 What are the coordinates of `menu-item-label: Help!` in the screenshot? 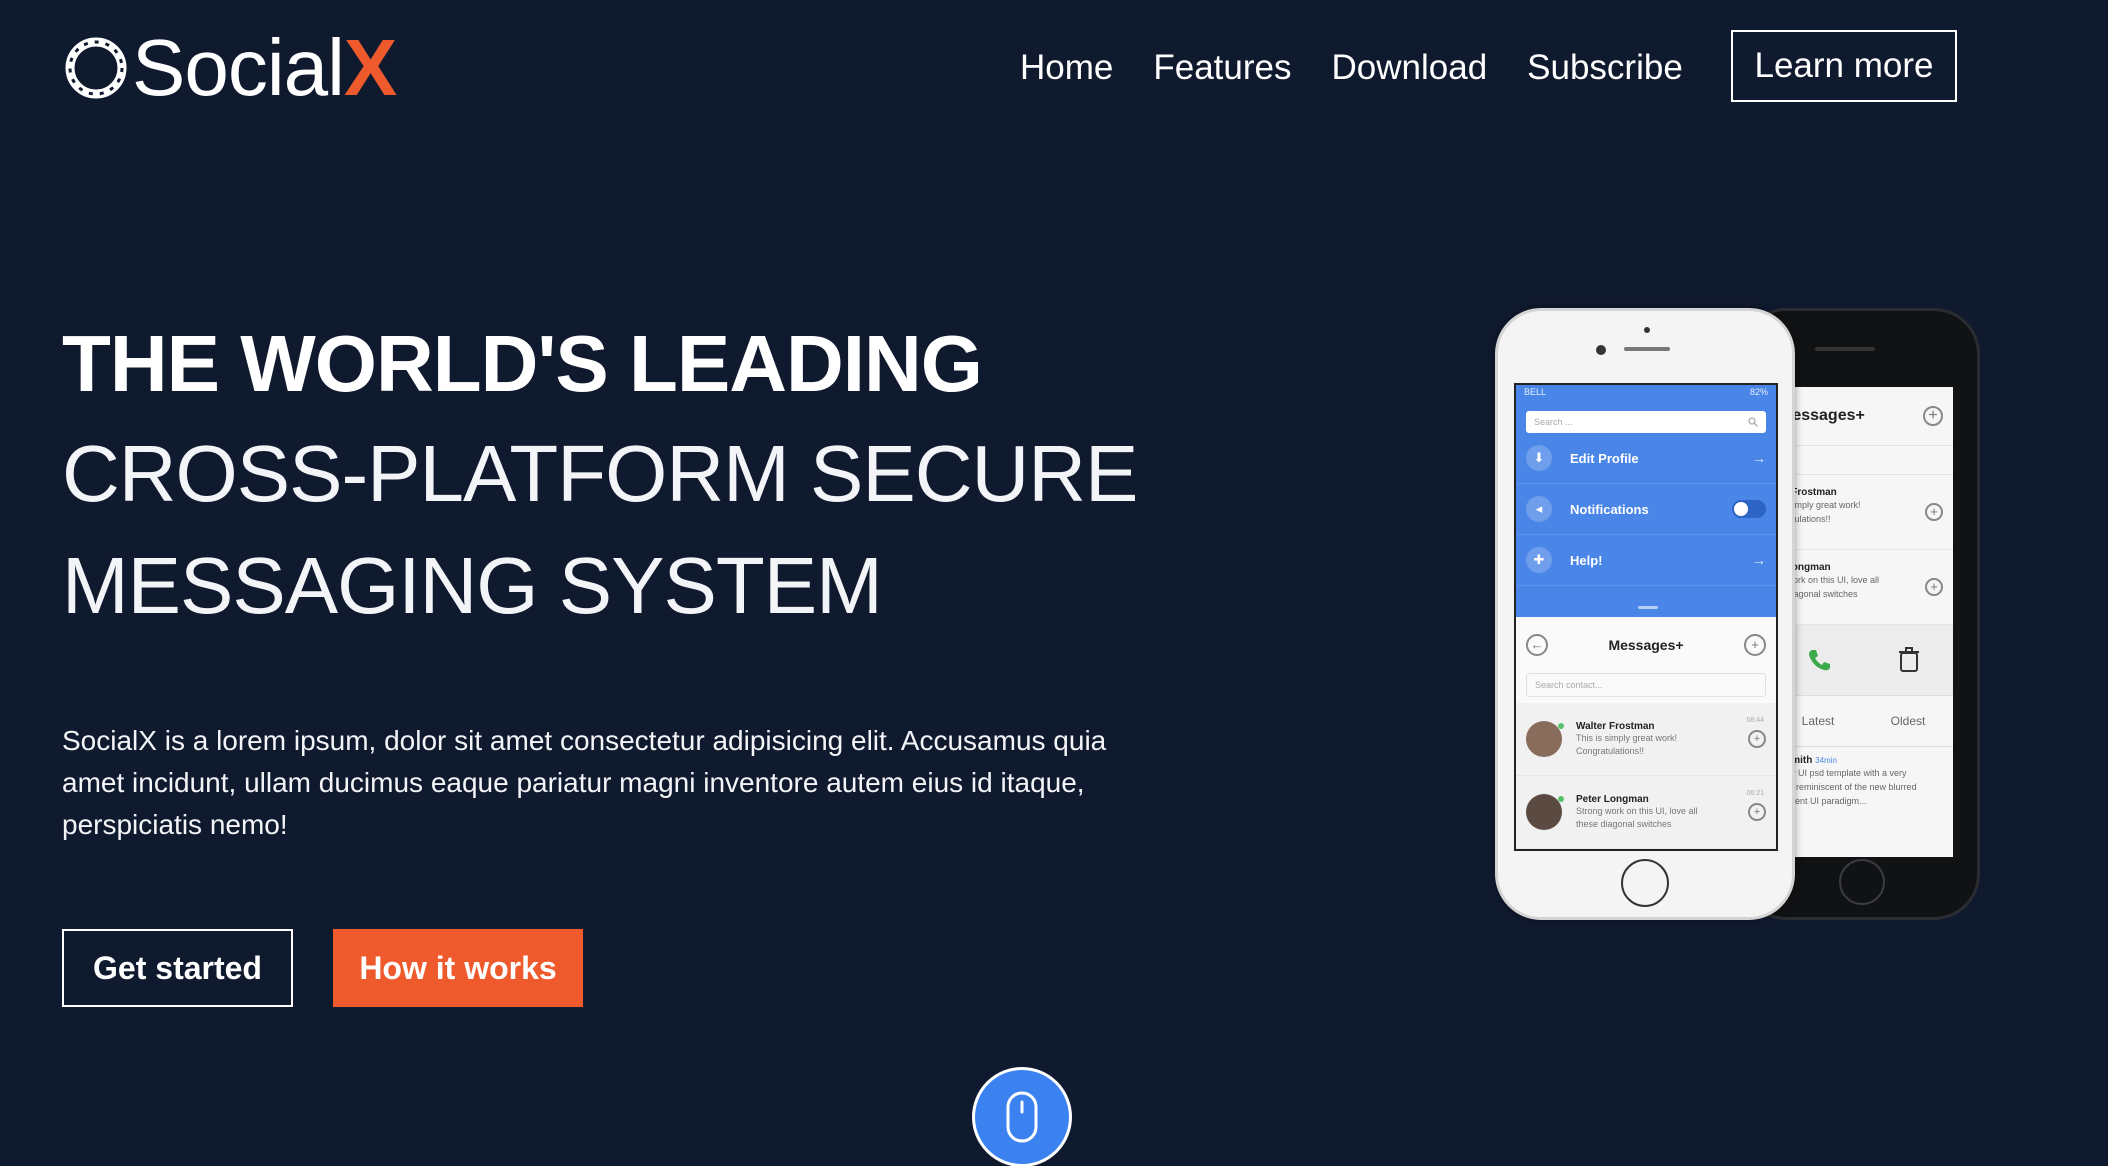 It's located at (1586, 560).